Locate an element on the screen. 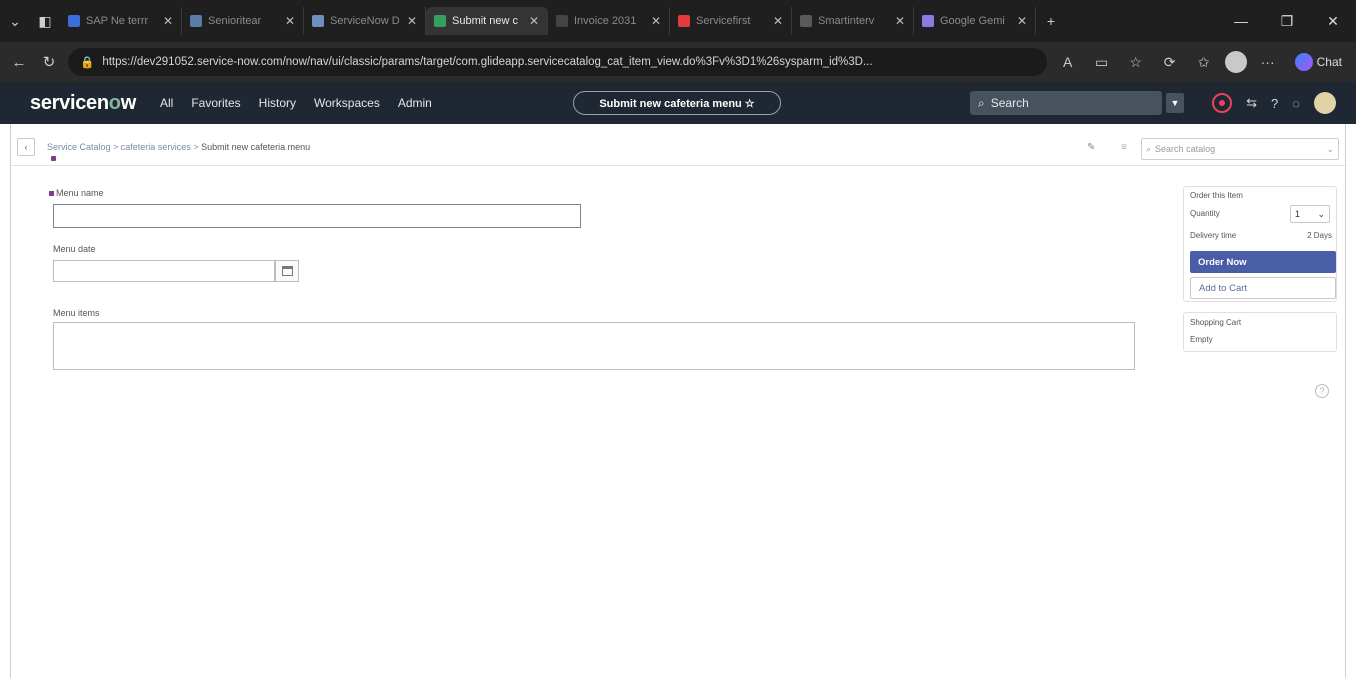 The image size is (1356, 678). main-menu: All Favorites History Workspaces Admin is located at coordinates (296, 103).